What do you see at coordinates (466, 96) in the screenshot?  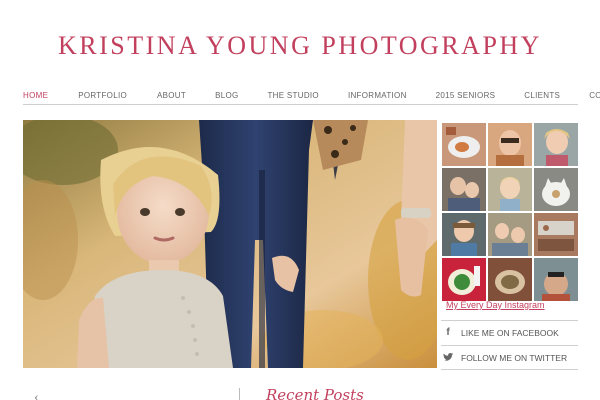 I see `nav-2015-seniors: 2015 SENIORS` at bounding box center [466, 96].